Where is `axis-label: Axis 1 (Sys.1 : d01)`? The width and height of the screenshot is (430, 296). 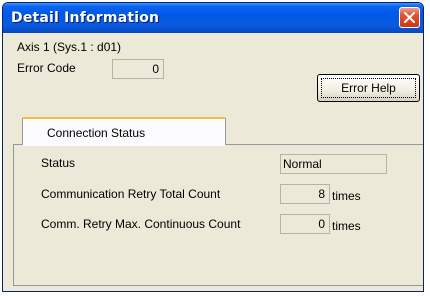 axis-label: Axis 1 (Sys.1 : d01) is located at coordinates (69, 47).